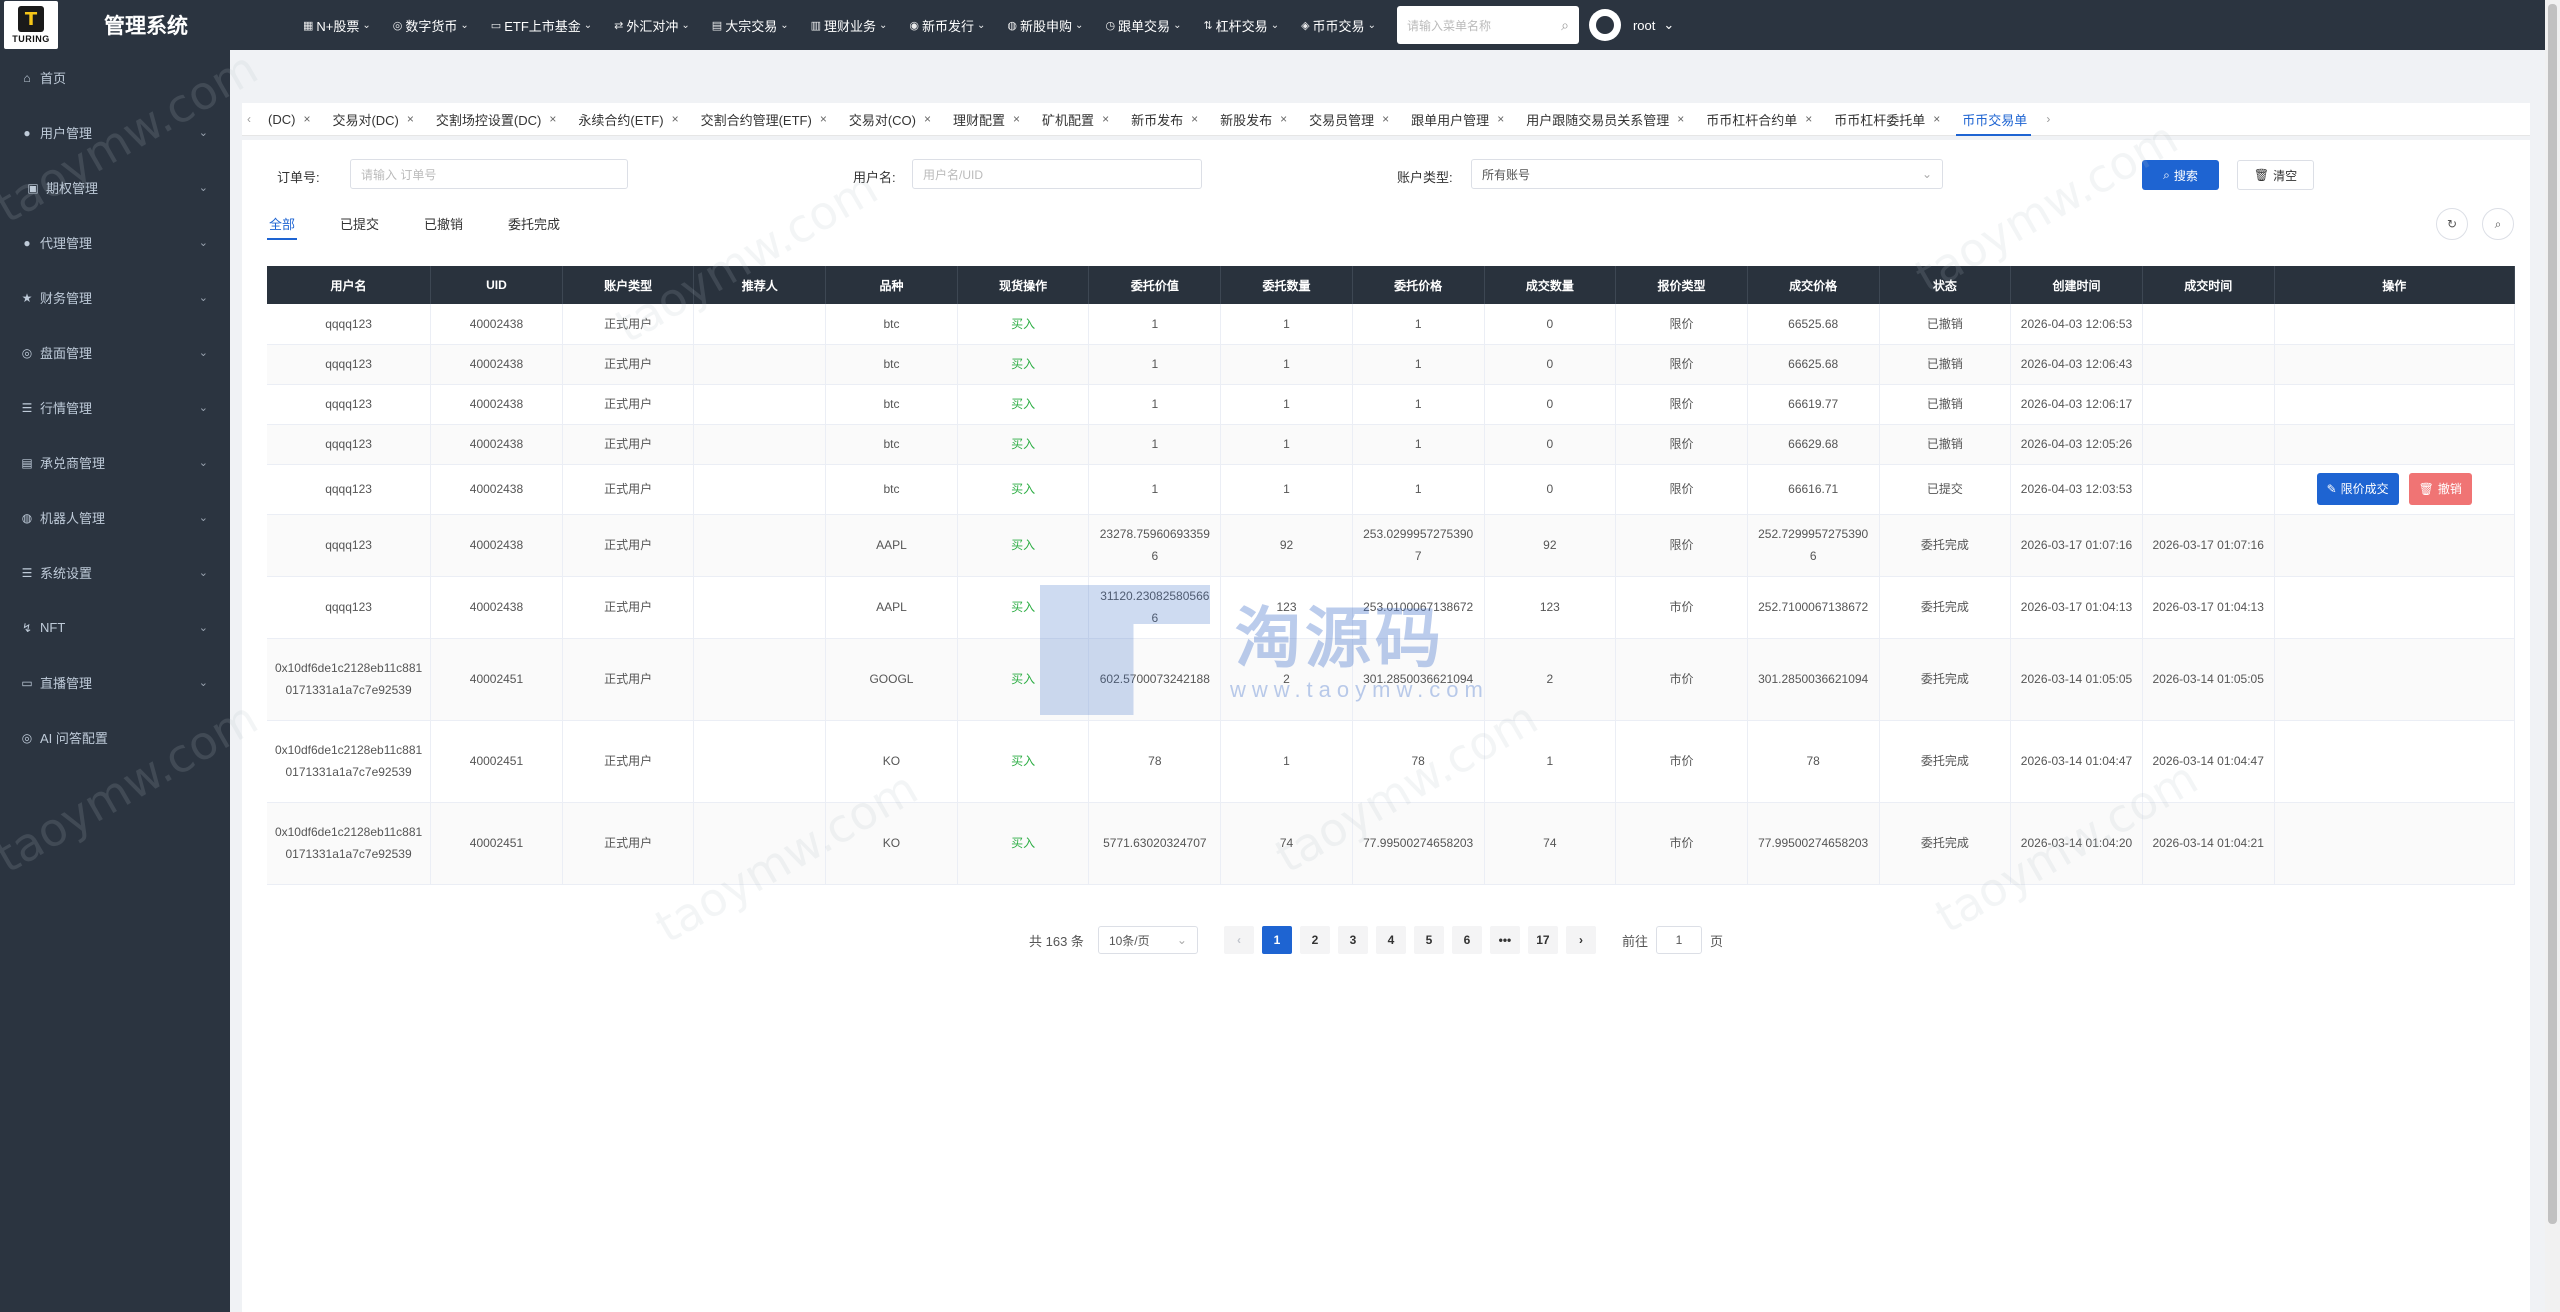  I want to click on tab: 新股发布 ×, so click(1252, 119).